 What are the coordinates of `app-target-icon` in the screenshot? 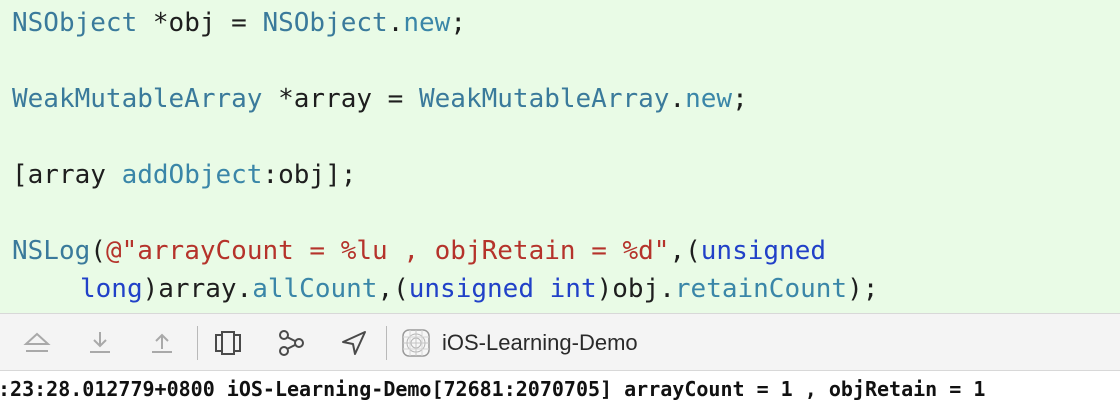 It's located at (416, 343).